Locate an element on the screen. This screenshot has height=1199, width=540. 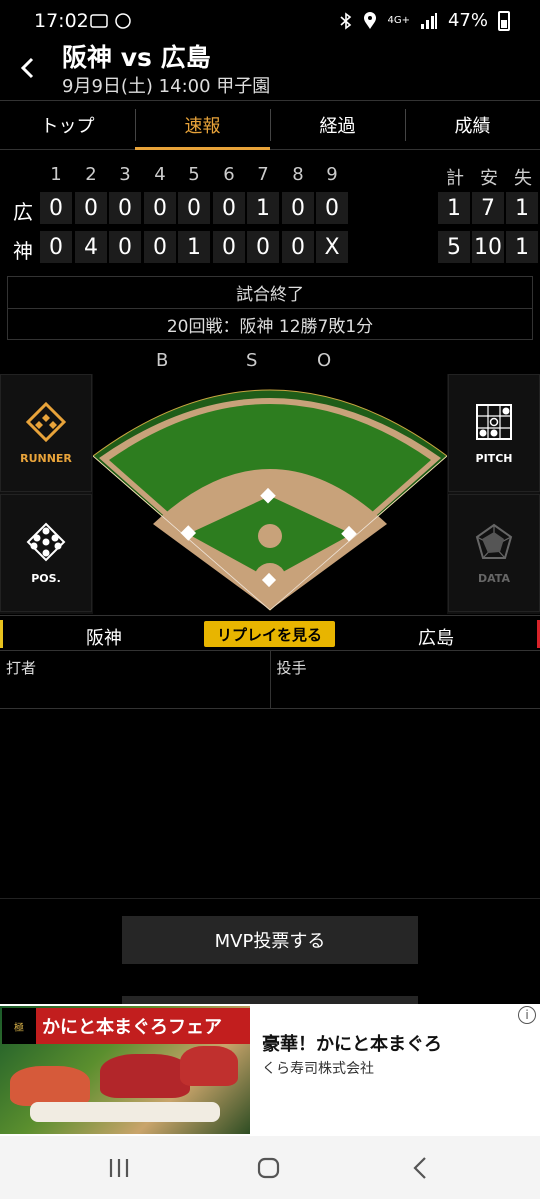
pitch-grid-icon is located at coordinates (494, 421).